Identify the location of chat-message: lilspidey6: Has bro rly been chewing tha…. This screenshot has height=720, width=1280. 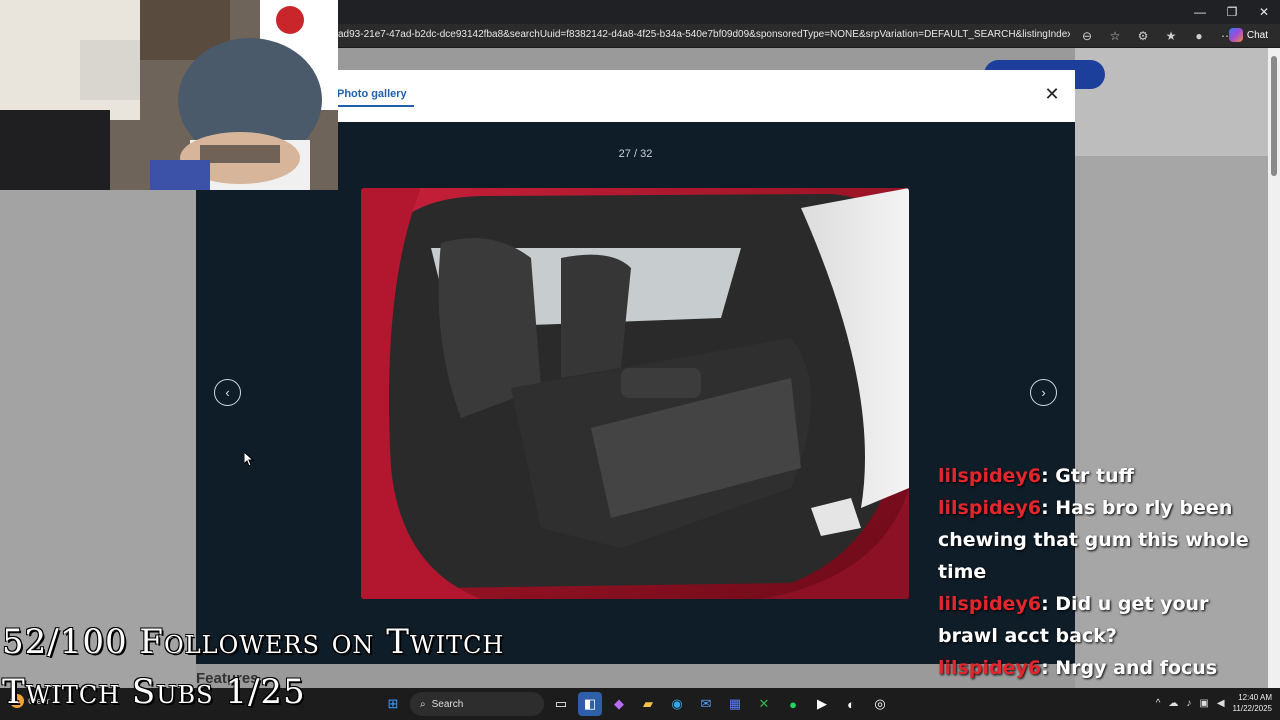
(1093, 540).